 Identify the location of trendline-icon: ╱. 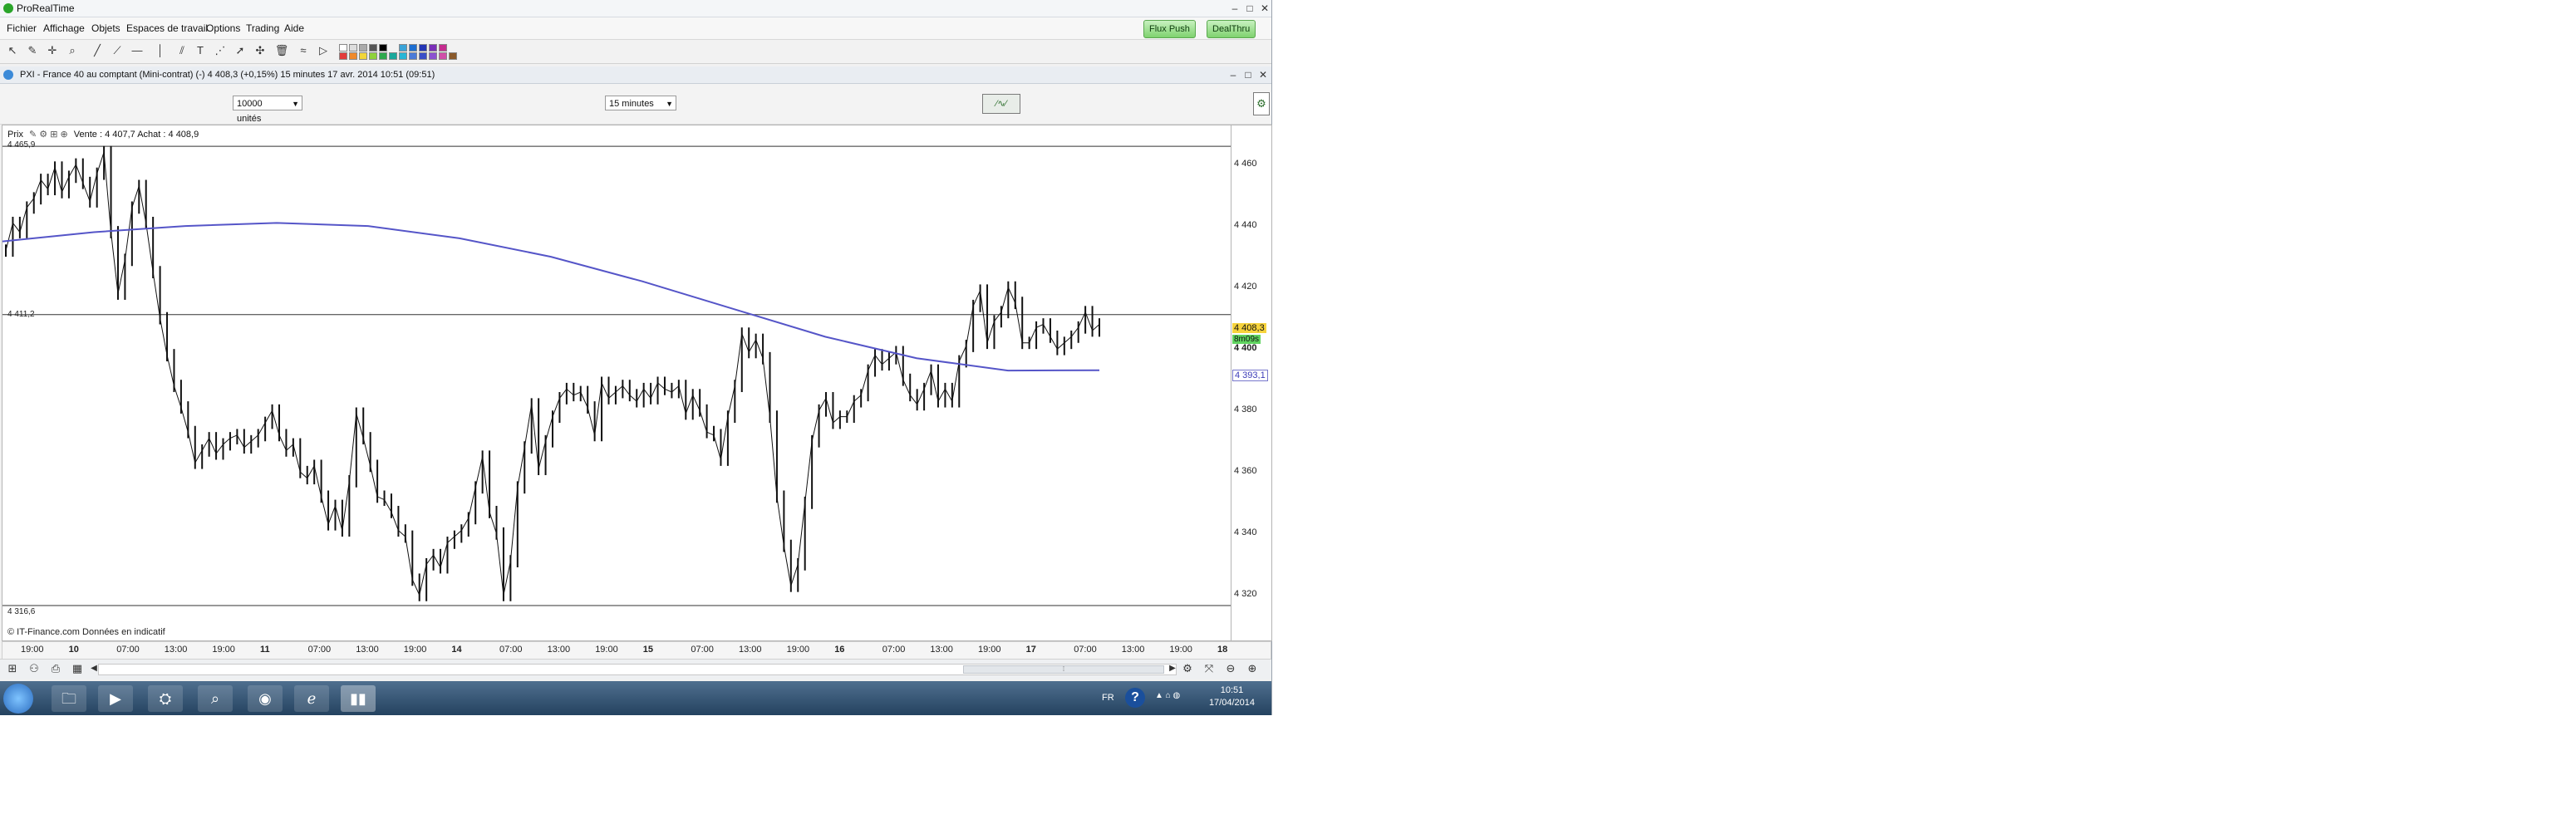
(97, 50).